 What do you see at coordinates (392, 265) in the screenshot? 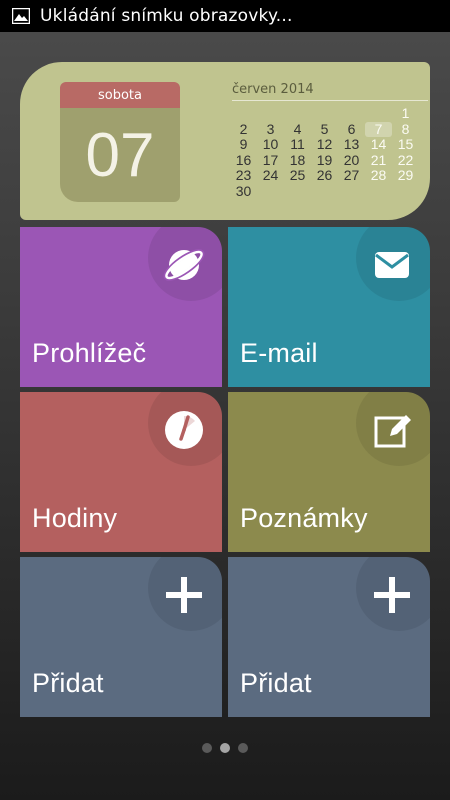
I see `mail-icon` at bounding box center [392, 265].